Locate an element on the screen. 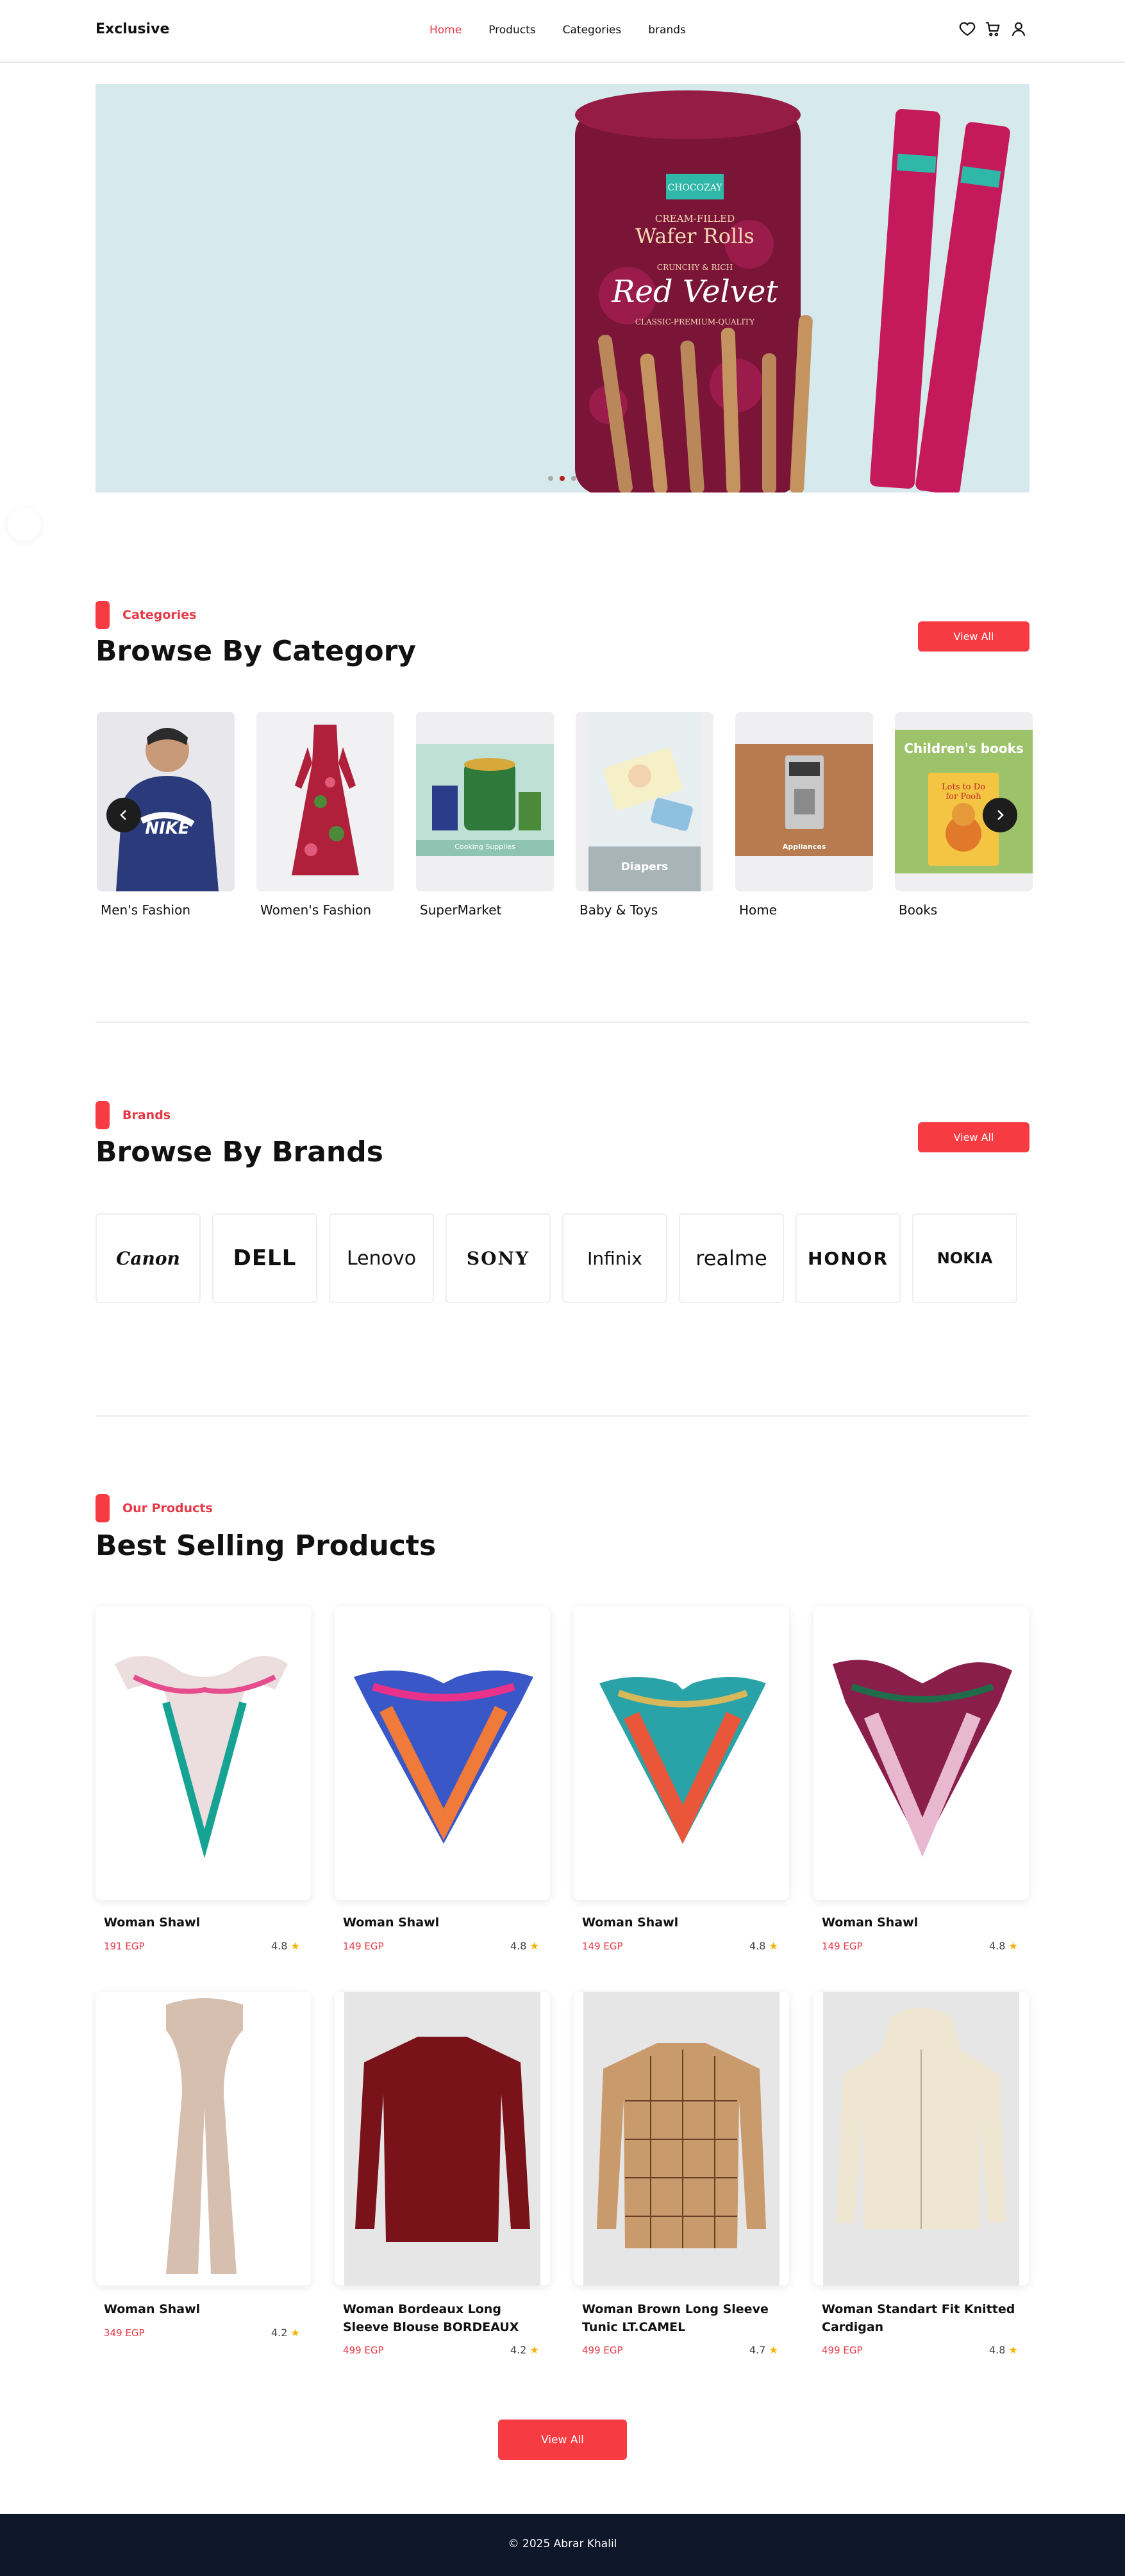  categories-view-all-button: View All is located at coordinates (974, 636).